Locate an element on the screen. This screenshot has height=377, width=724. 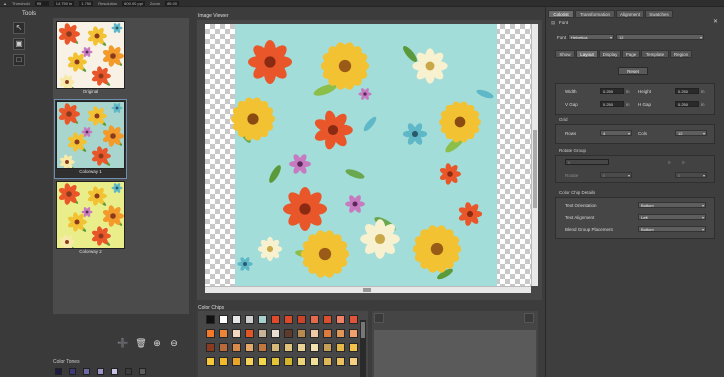
tab-colorist: Colorist is located at coordinates (561, 14).